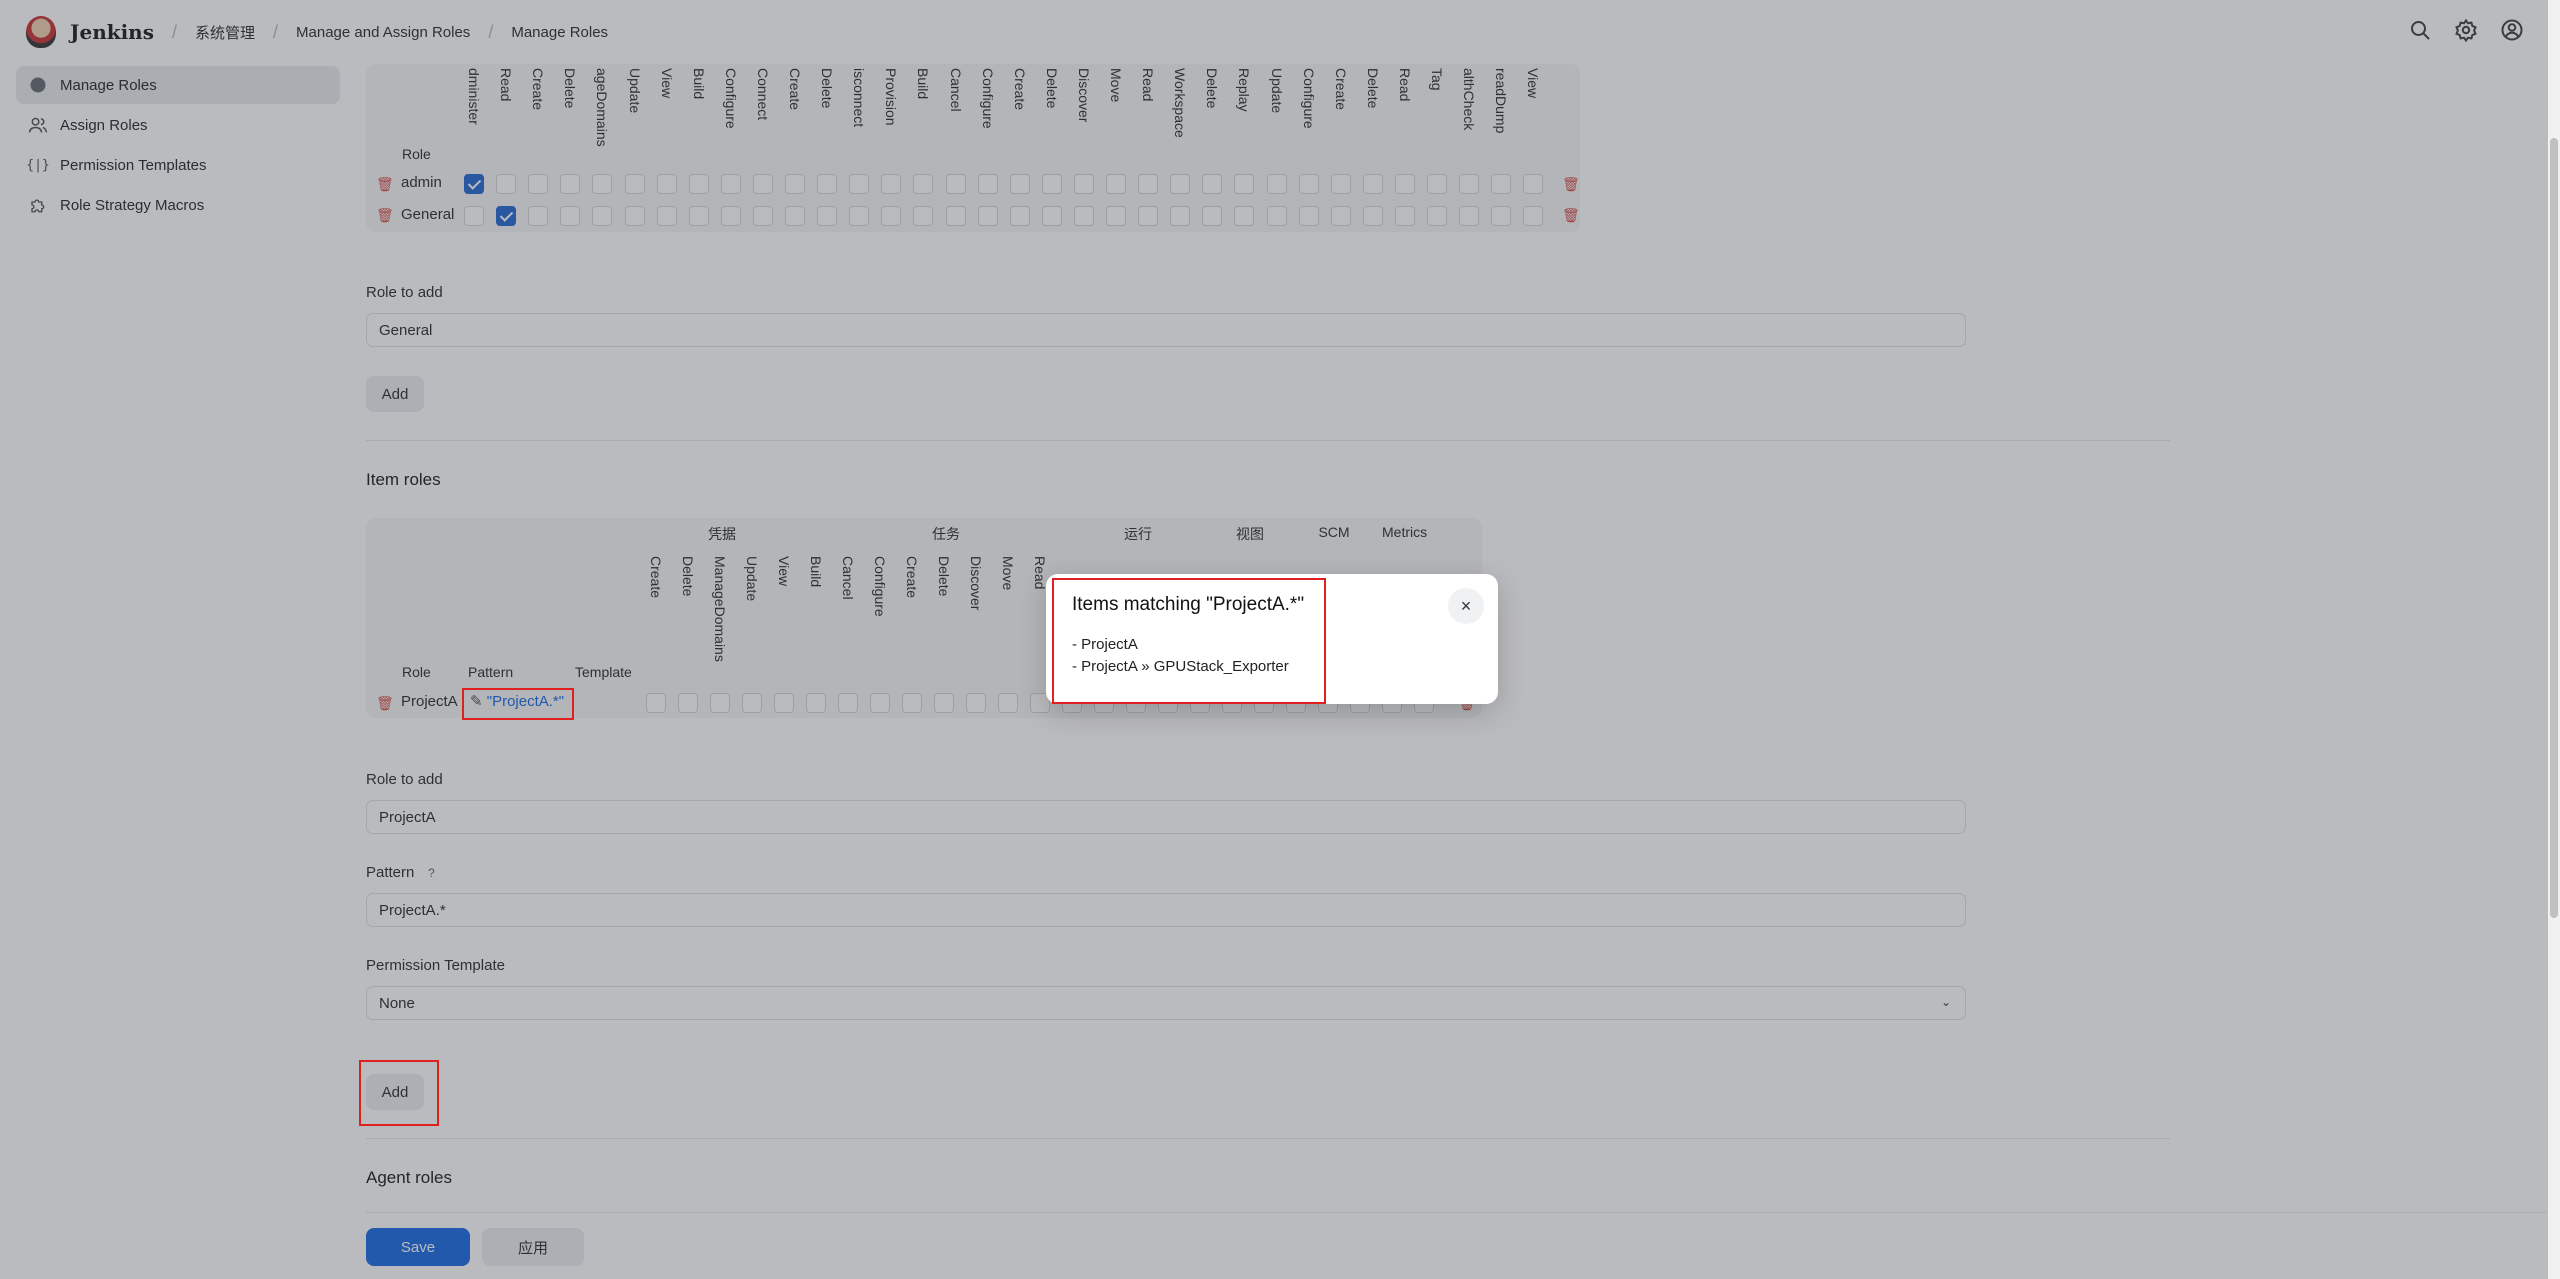  I want to click on close-icon: ×, so click(1466, 606).